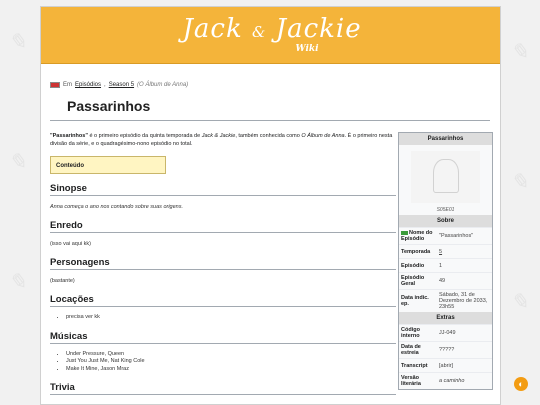 This screenshot has height=405, width=540. I want to click on infobox-caption: S05E01, so click(445, 210).